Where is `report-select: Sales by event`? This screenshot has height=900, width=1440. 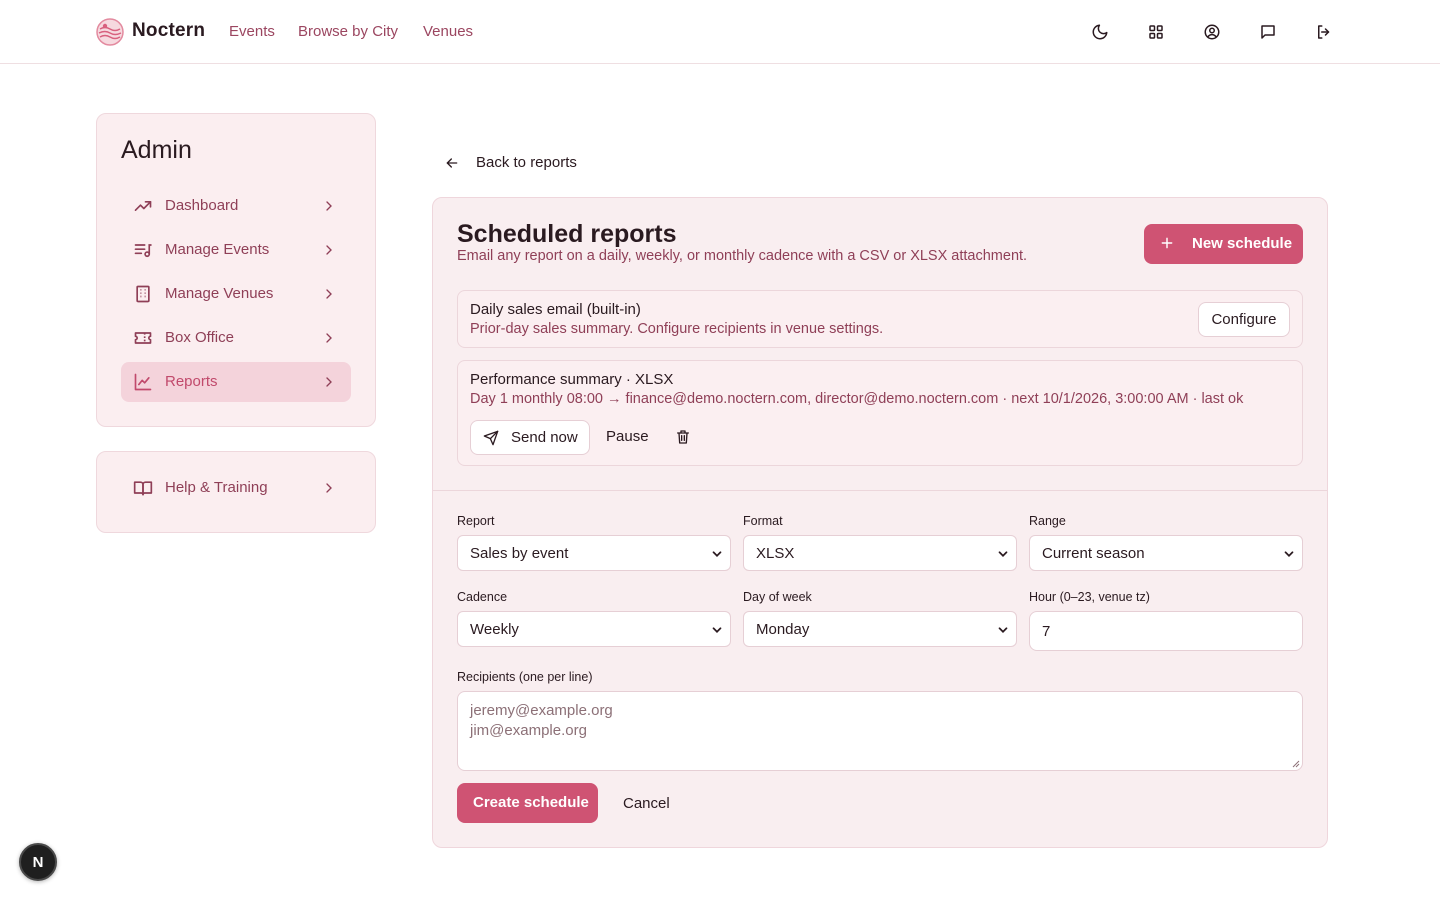
report-select: Sales by event is located at coordinates (594, 553).